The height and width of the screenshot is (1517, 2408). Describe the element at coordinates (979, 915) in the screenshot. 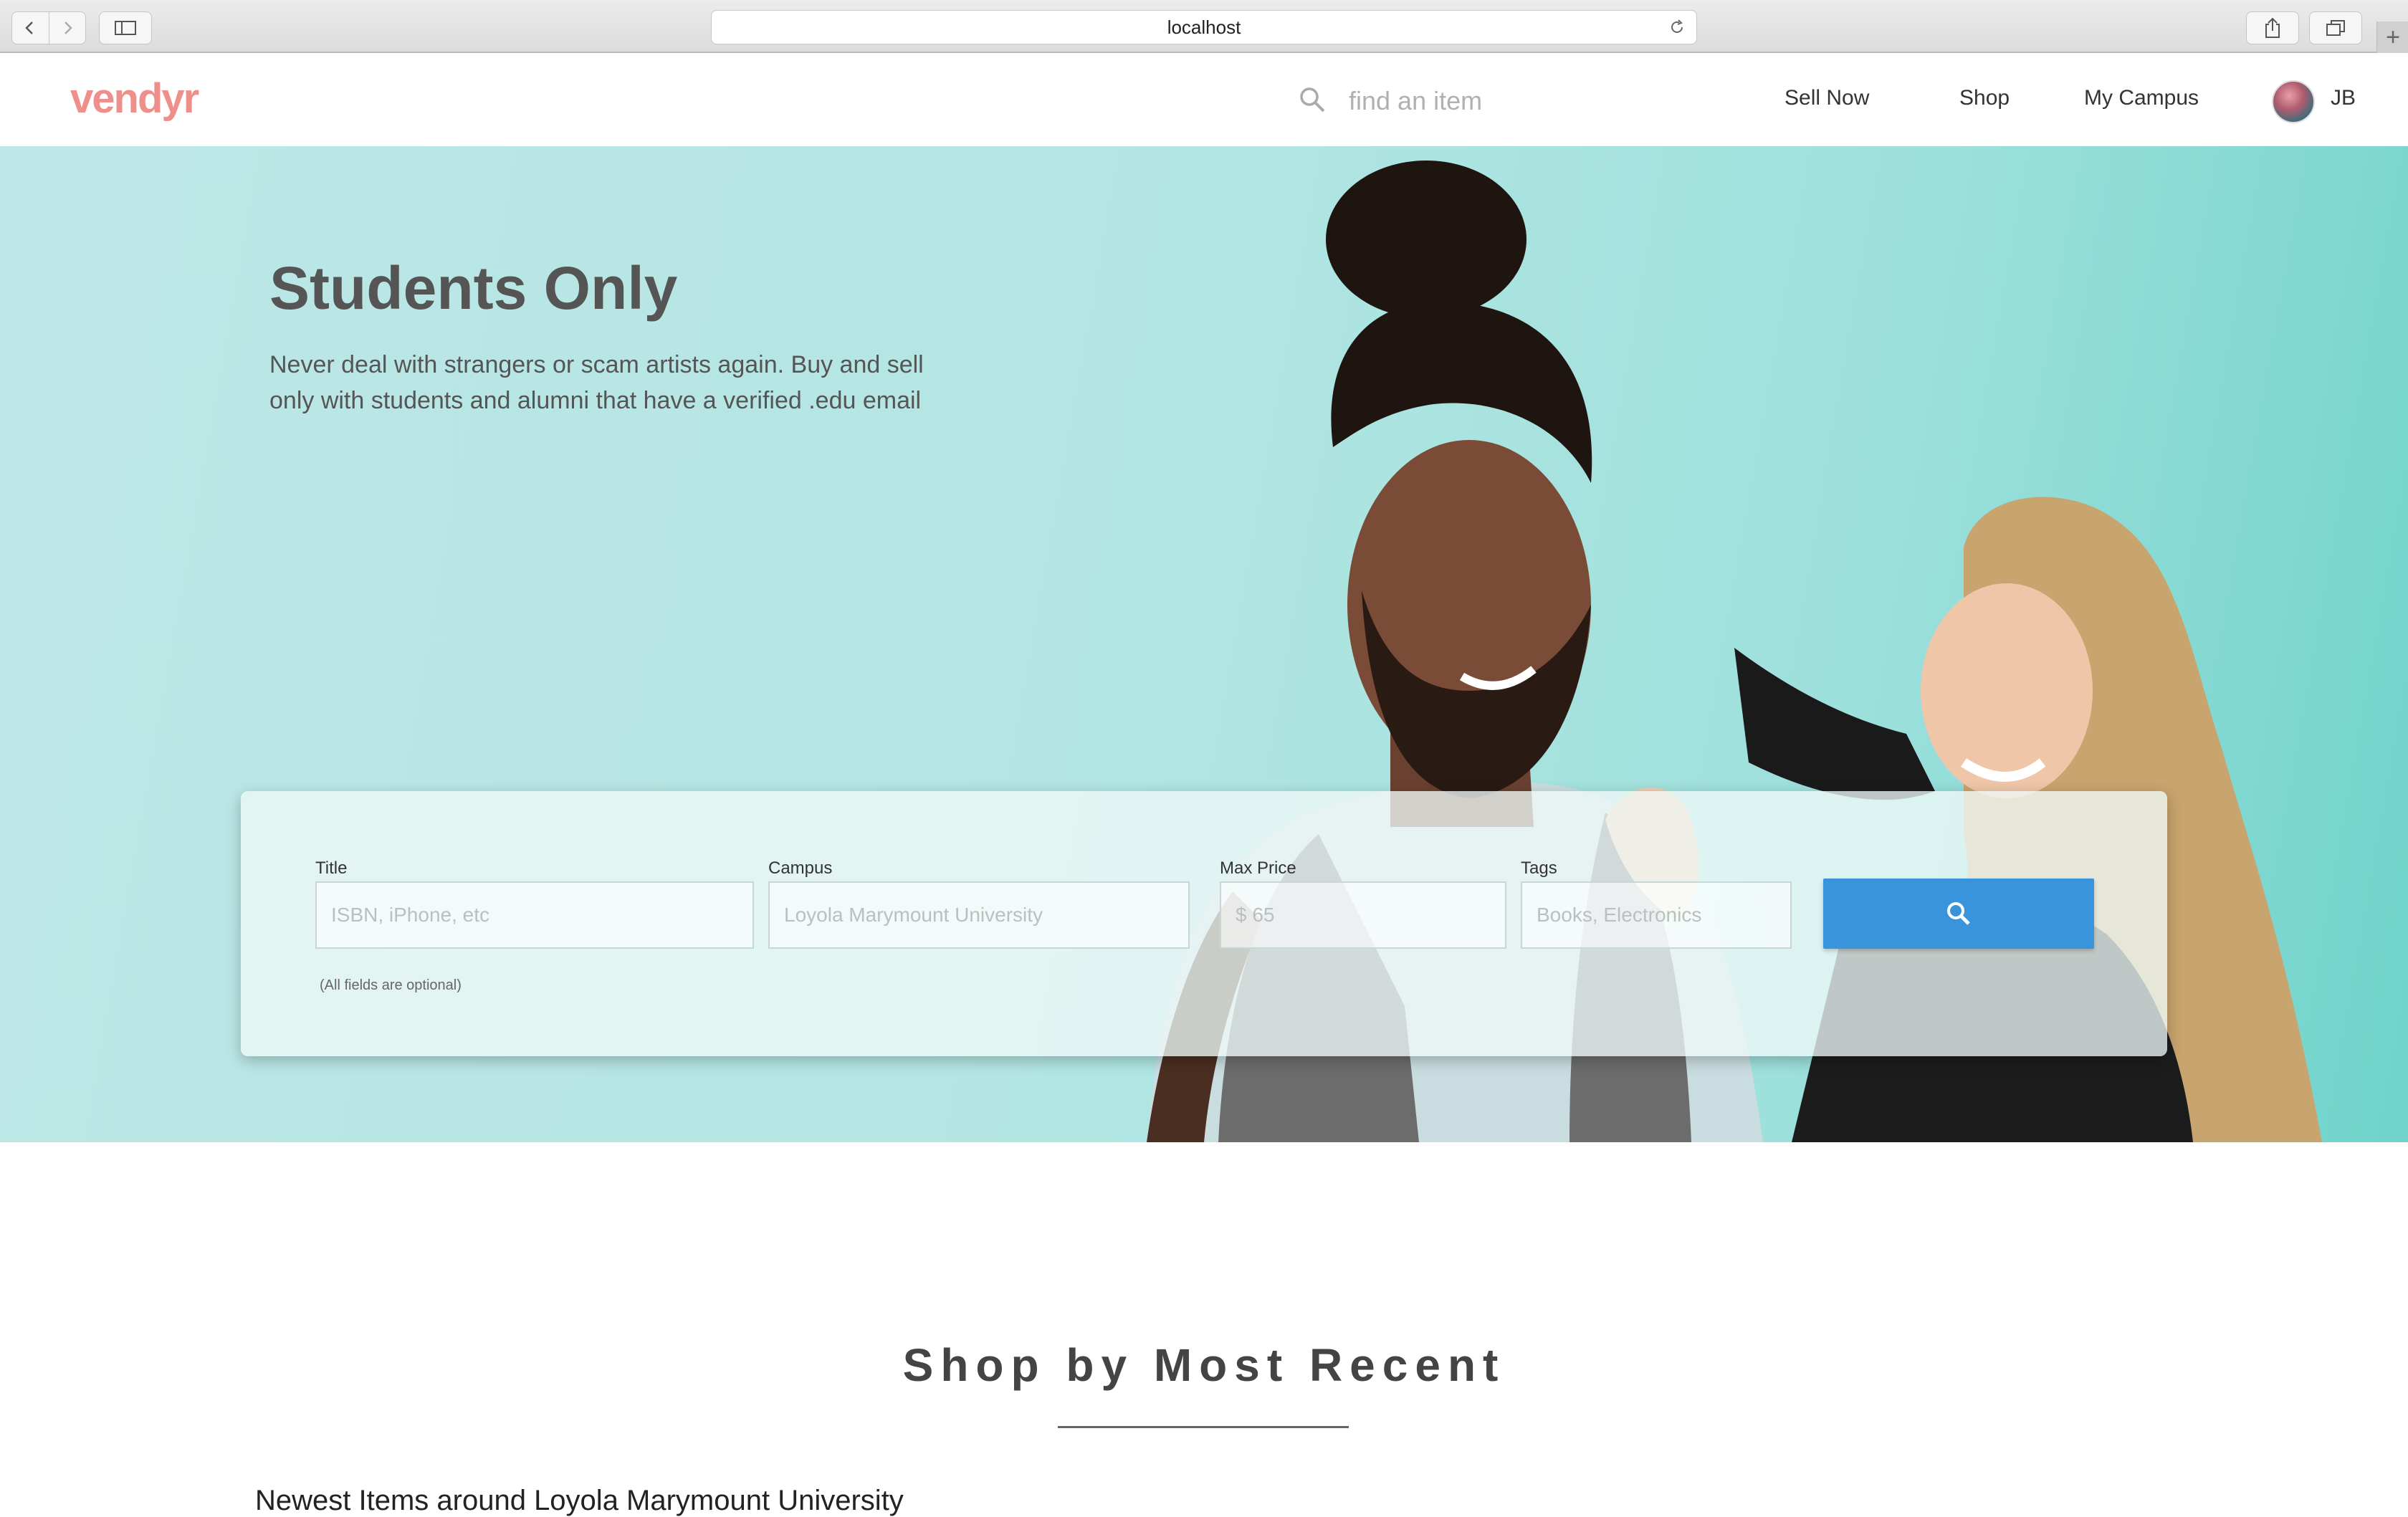

I see `campus-input` at that location.